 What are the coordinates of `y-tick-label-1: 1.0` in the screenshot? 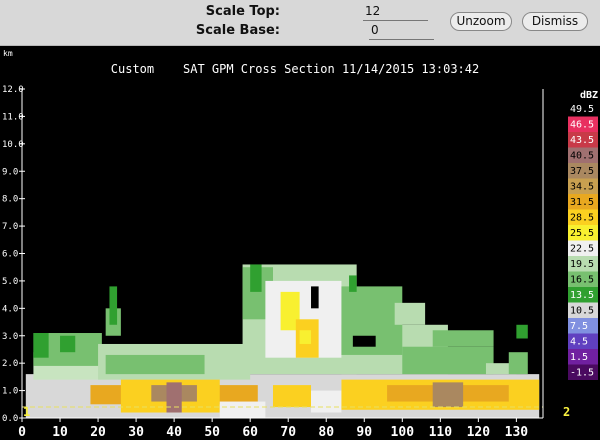 It's located at (10, 392).